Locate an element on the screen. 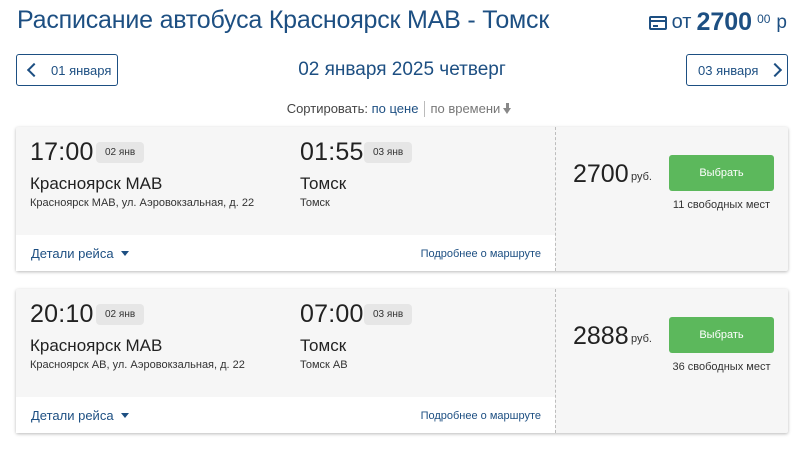 This screenshot has height=449, width=800. price-from-value: 2700 is located at coordinates (724, 22).